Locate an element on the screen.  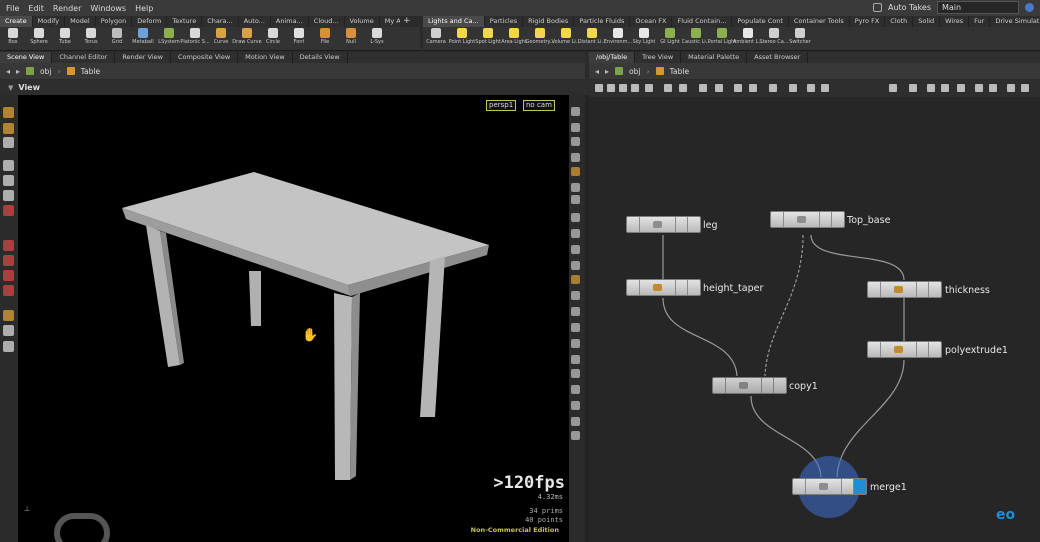
desktop-select: Main is located at coordinates (978, 7).